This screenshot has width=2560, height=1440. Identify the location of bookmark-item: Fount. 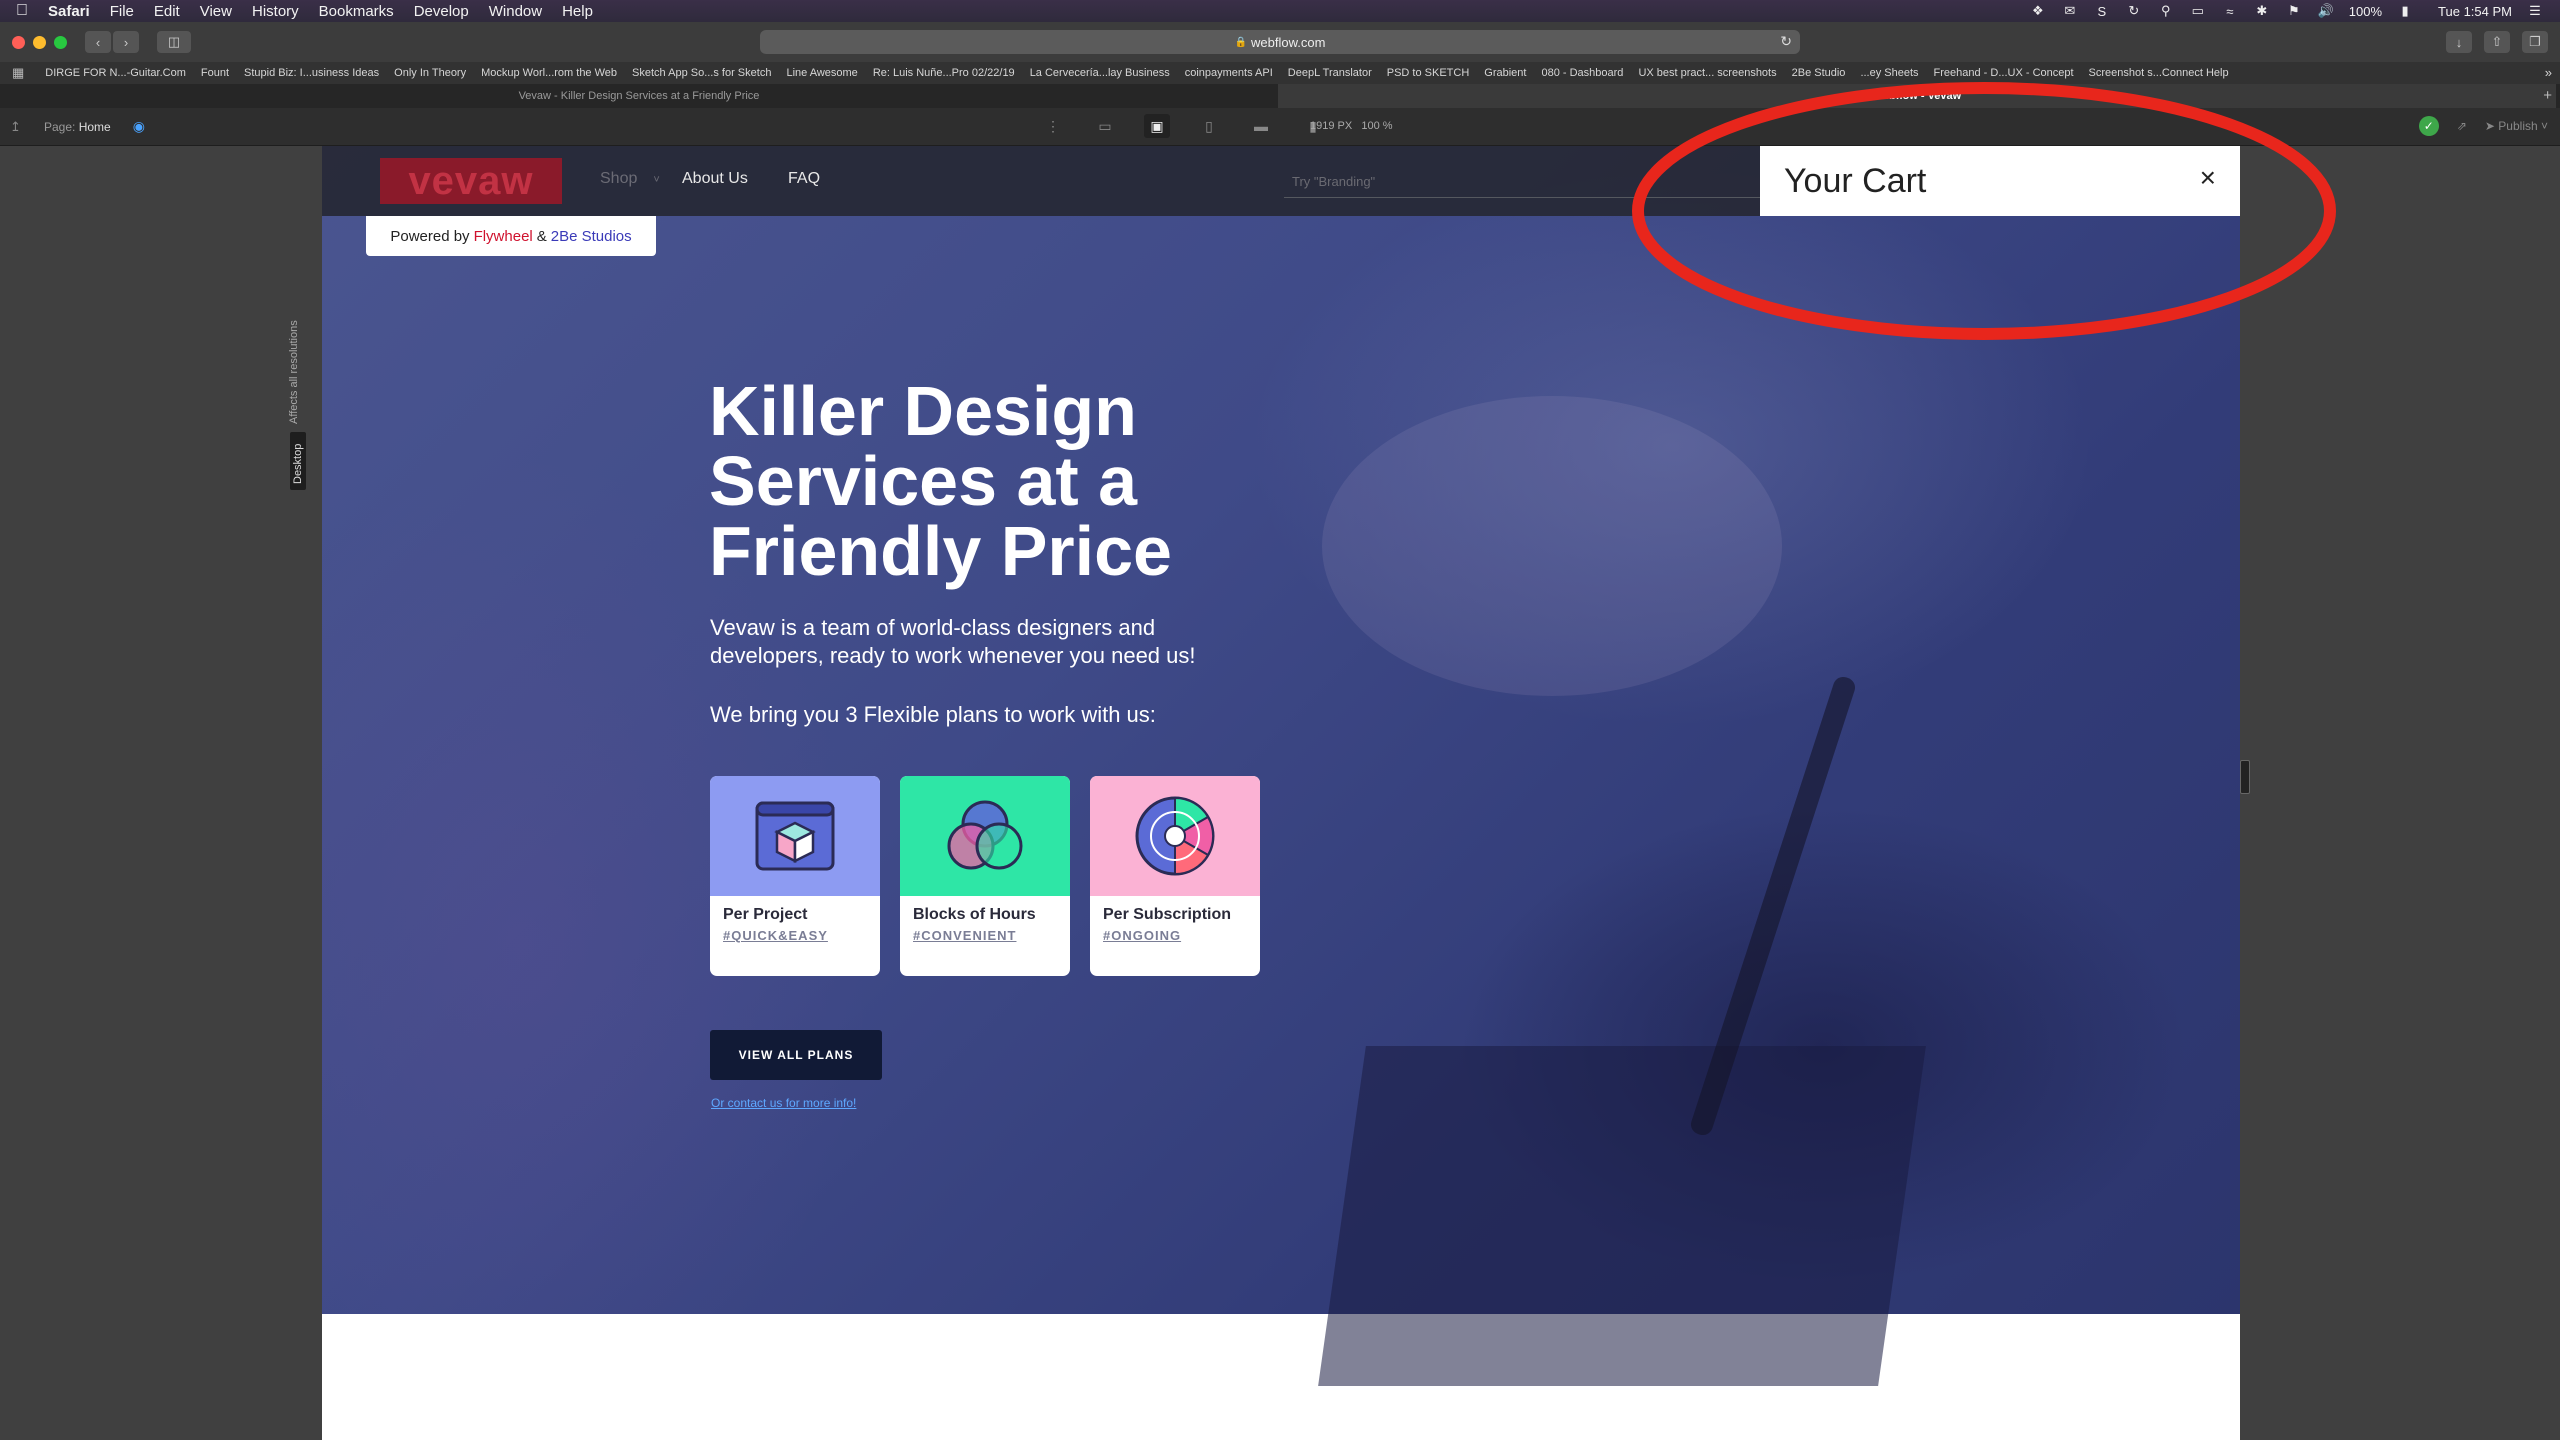
(215, 73).